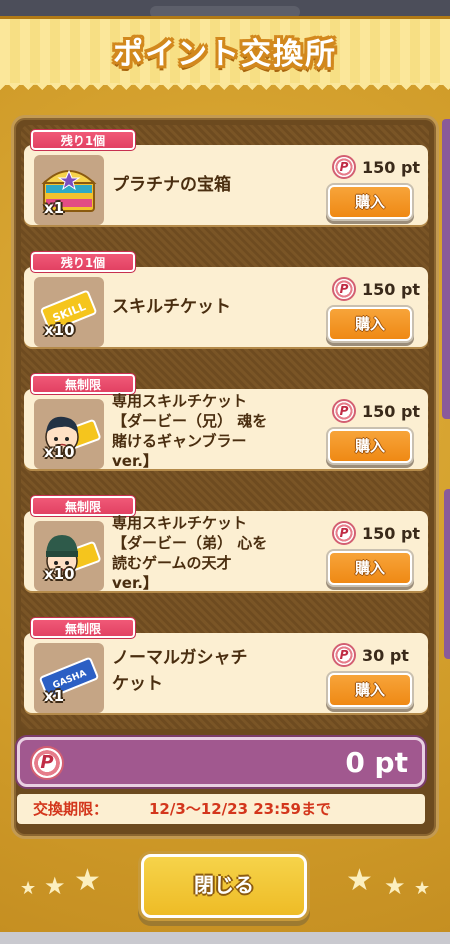  What do you see at coordinates (221, 762) in the screenshot?
I see `owned-points-display: P 0 pt` at bounding box center [221, 762].